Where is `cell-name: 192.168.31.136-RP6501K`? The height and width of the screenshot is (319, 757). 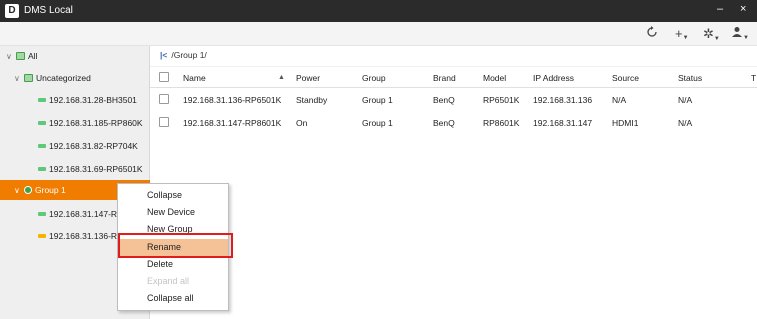 cell-name: 192.168.31.136-RP6501K is located at coordinates (232, 100).